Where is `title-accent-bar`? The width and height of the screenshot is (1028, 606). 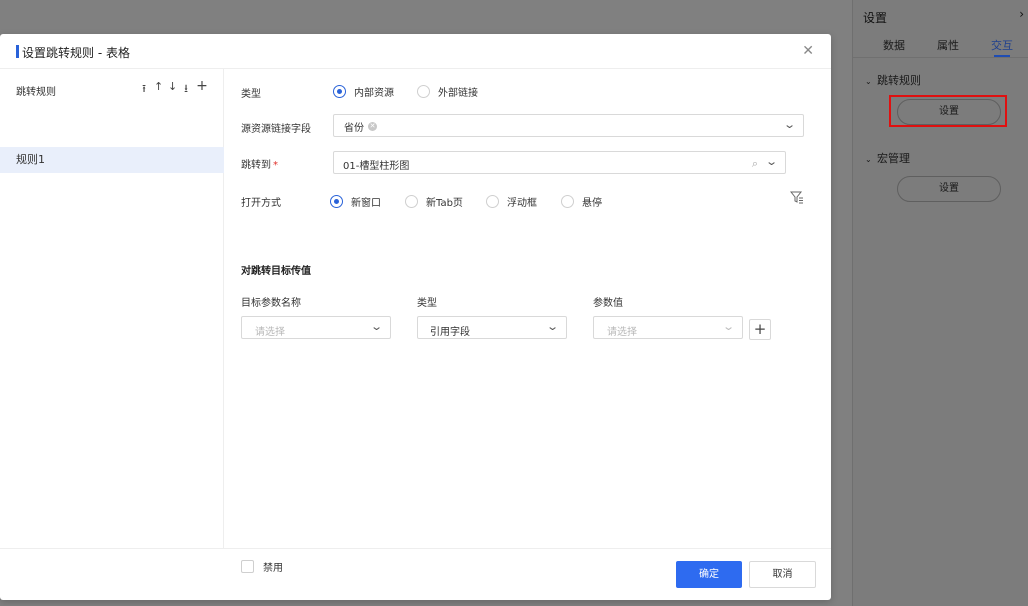 title-accent-bar is located at coordinates (17, 51).